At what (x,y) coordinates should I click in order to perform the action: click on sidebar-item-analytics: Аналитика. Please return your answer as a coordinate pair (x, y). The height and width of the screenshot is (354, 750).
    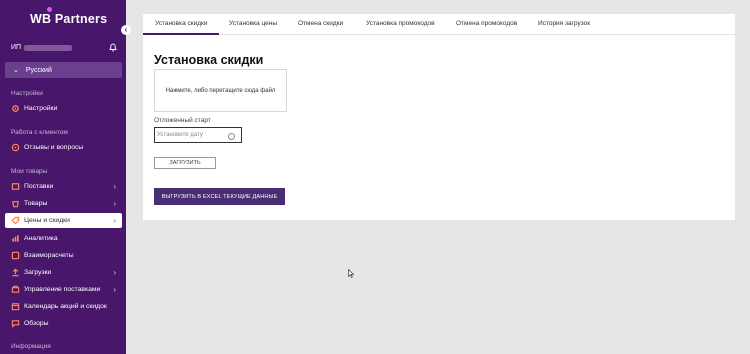
    Looking at the image, I should click on (63, 238).